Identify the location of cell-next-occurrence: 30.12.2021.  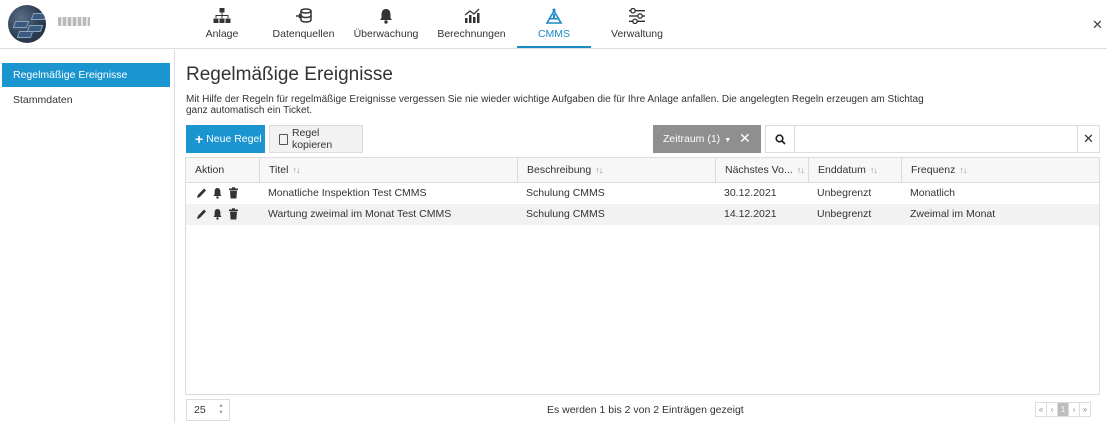
(750, 193).